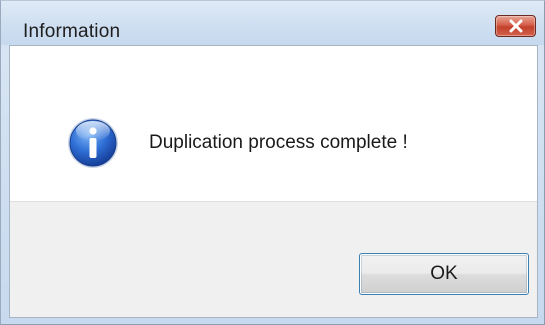  I want to click on close-button, so click(515, 26).